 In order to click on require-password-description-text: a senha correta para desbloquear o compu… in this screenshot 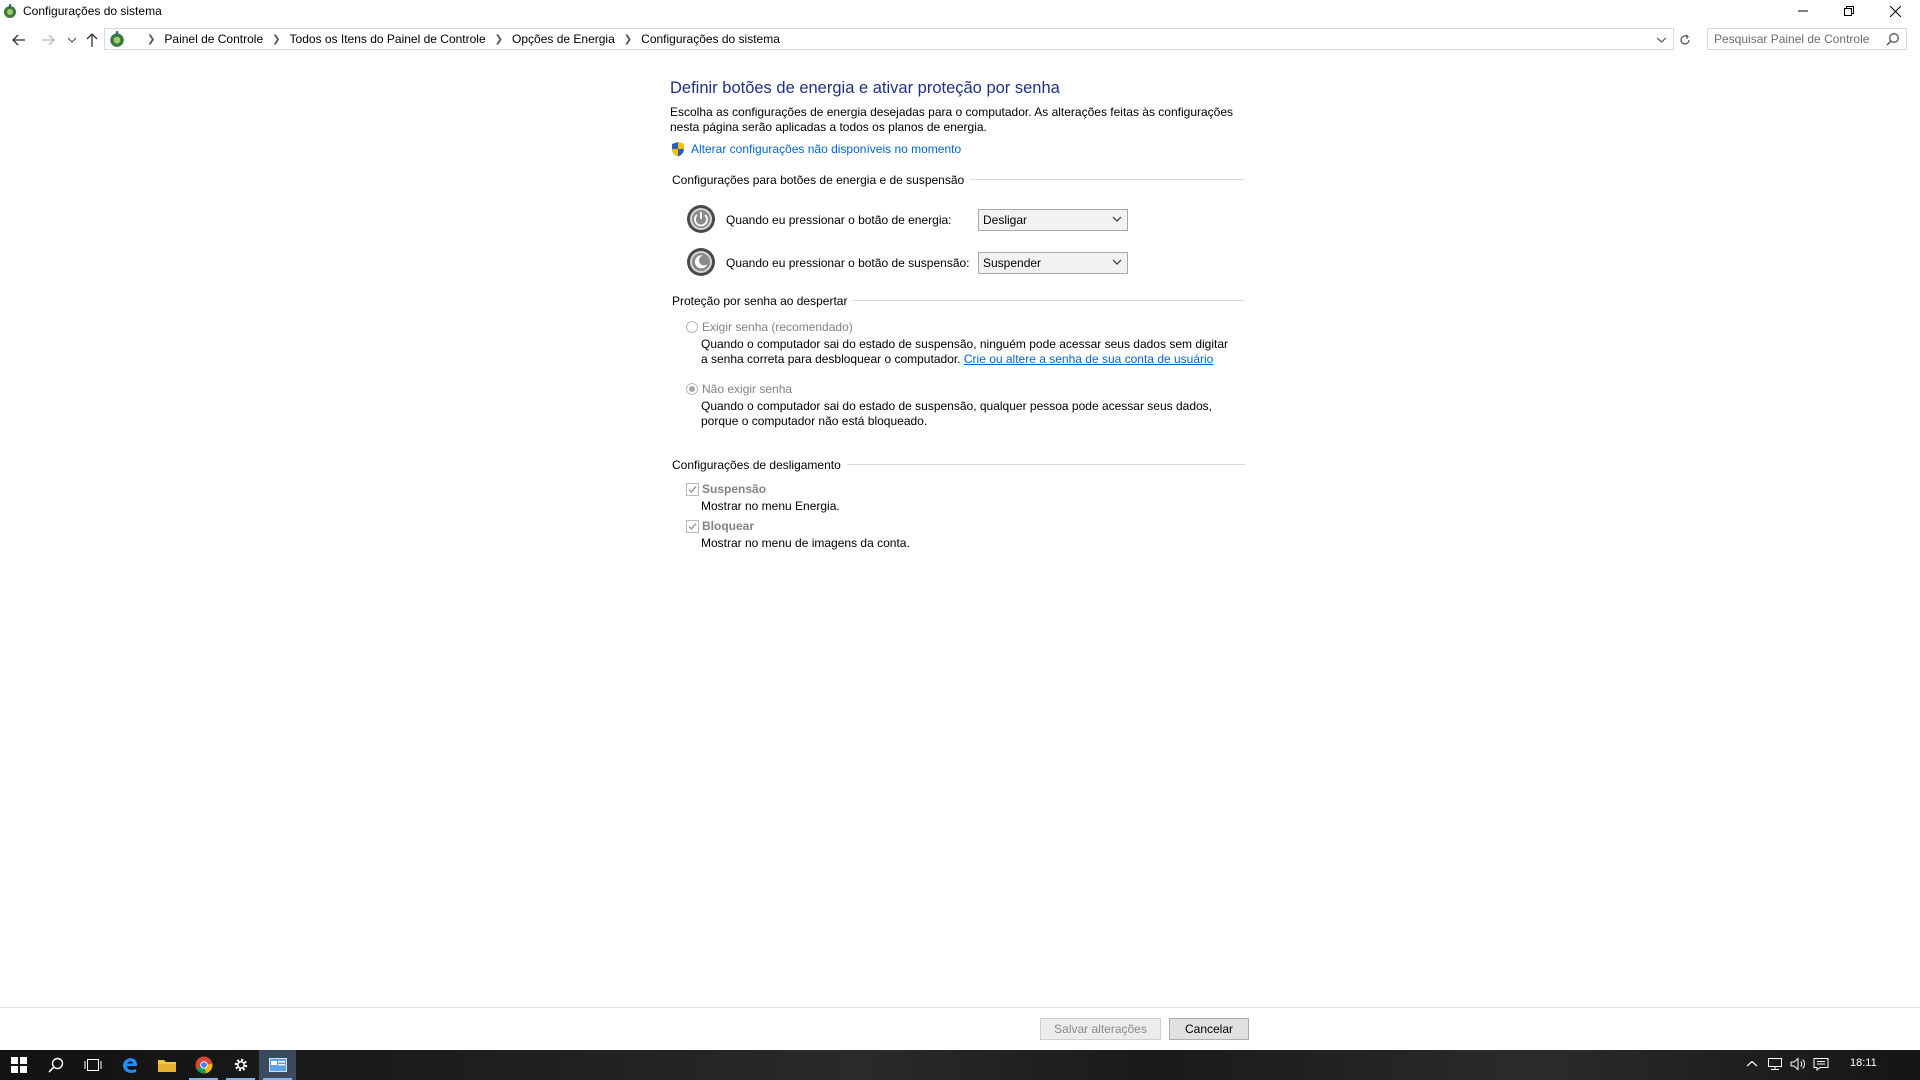, I will do `click(831, 359)`.